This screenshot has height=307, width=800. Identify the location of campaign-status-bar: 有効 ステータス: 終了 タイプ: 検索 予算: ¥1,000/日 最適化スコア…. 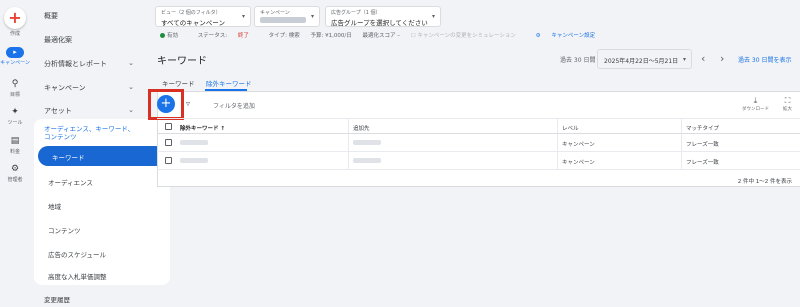
(386, 36).